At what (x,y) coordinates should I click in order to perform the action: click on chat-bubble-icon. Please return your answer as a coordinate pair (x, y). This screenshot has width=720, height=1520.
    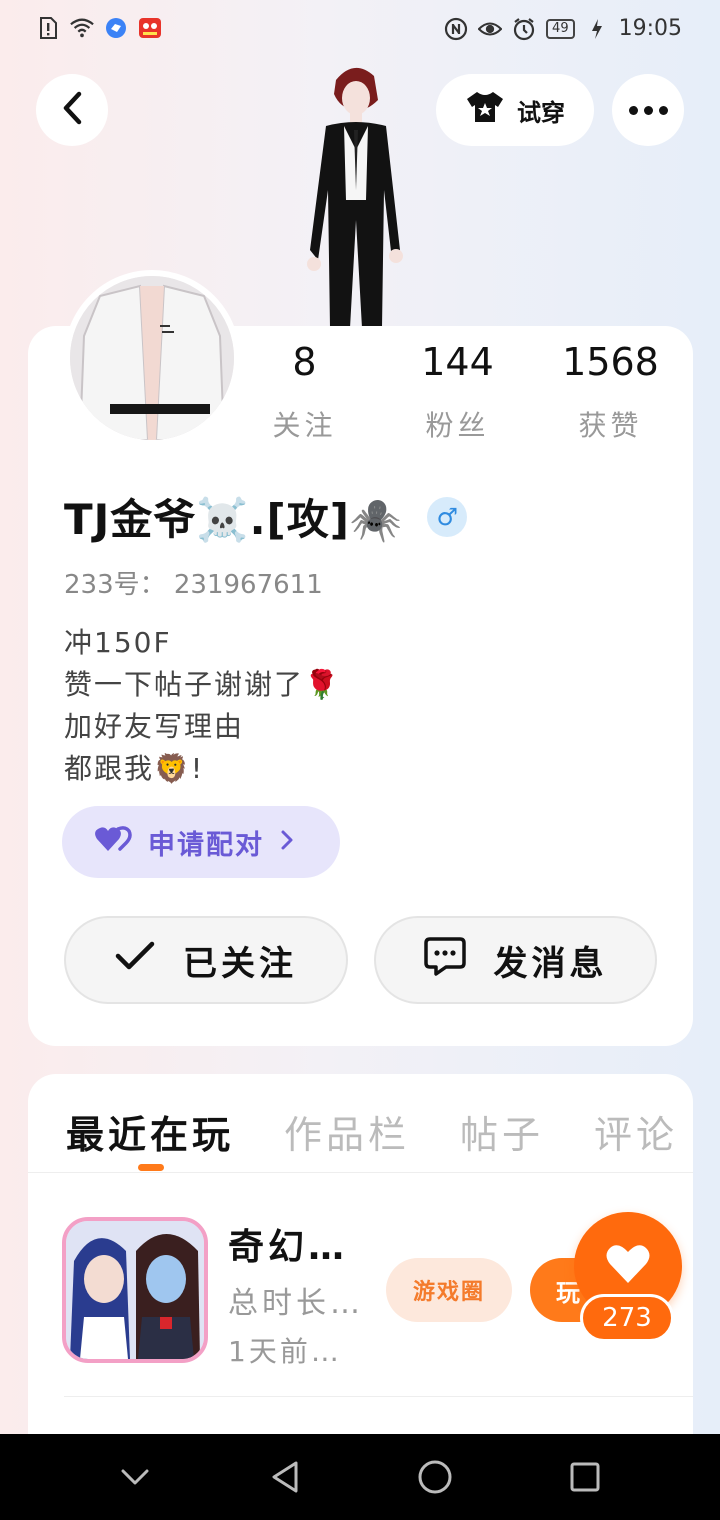
    Looking at the image, I should click on (444, 960).